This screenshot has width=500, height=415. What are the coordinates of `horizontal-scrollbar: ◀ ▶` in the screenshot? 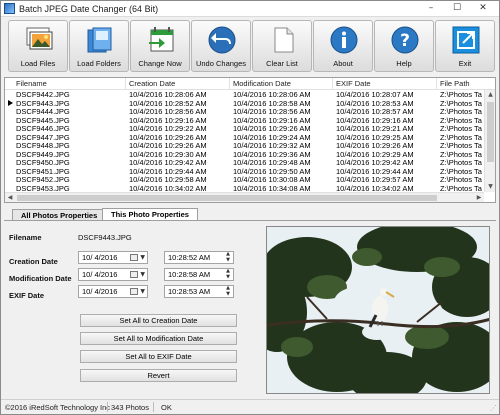 It's located at (244, 197).